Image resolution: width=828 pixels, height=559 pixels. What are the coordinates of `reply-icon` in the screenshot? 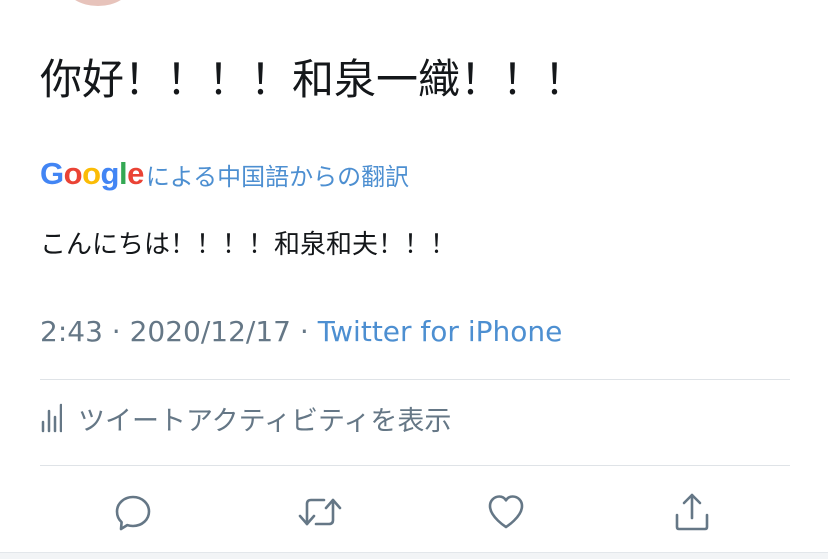 It's located at (133, 513).